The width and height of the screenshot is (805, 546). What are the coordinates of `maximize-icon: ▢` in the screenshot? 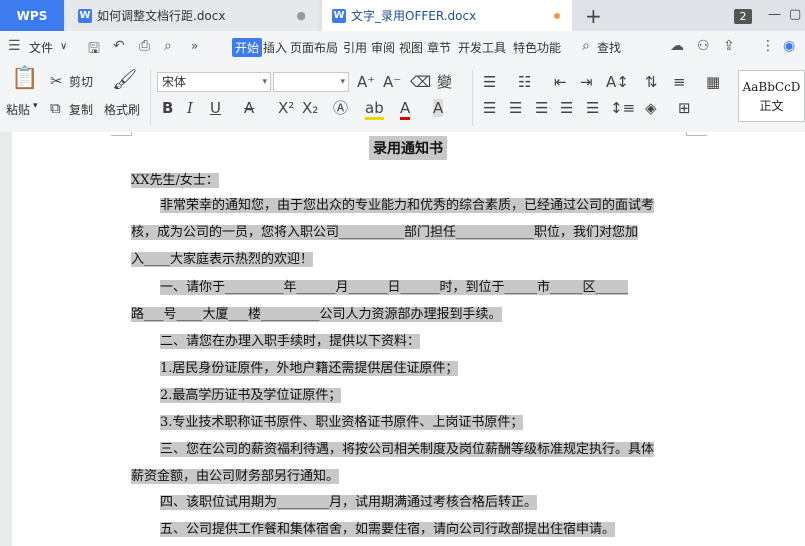 It's located at (795, 14).